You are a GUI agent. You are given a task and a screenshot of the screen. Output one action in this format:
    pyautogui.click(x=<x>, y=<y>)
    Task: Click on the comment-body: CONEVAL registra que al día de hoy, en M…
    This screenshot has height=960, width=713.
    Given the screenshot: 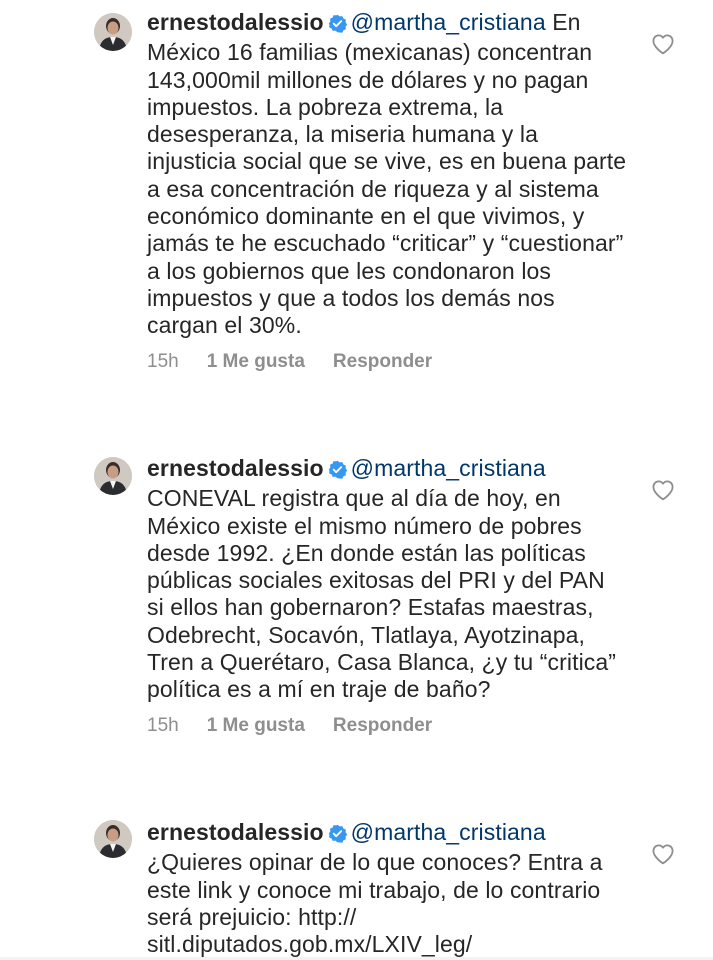 What is the action you would take?
    pyautogui.click(x=382, y=594)
    